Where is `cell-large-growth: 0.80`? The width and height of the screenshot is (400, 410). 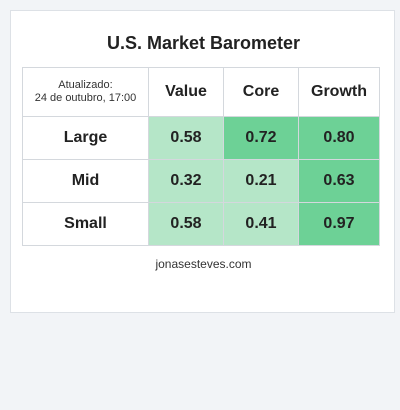 cell-large-growth: 0.80 is located at coordinates (339, 138).